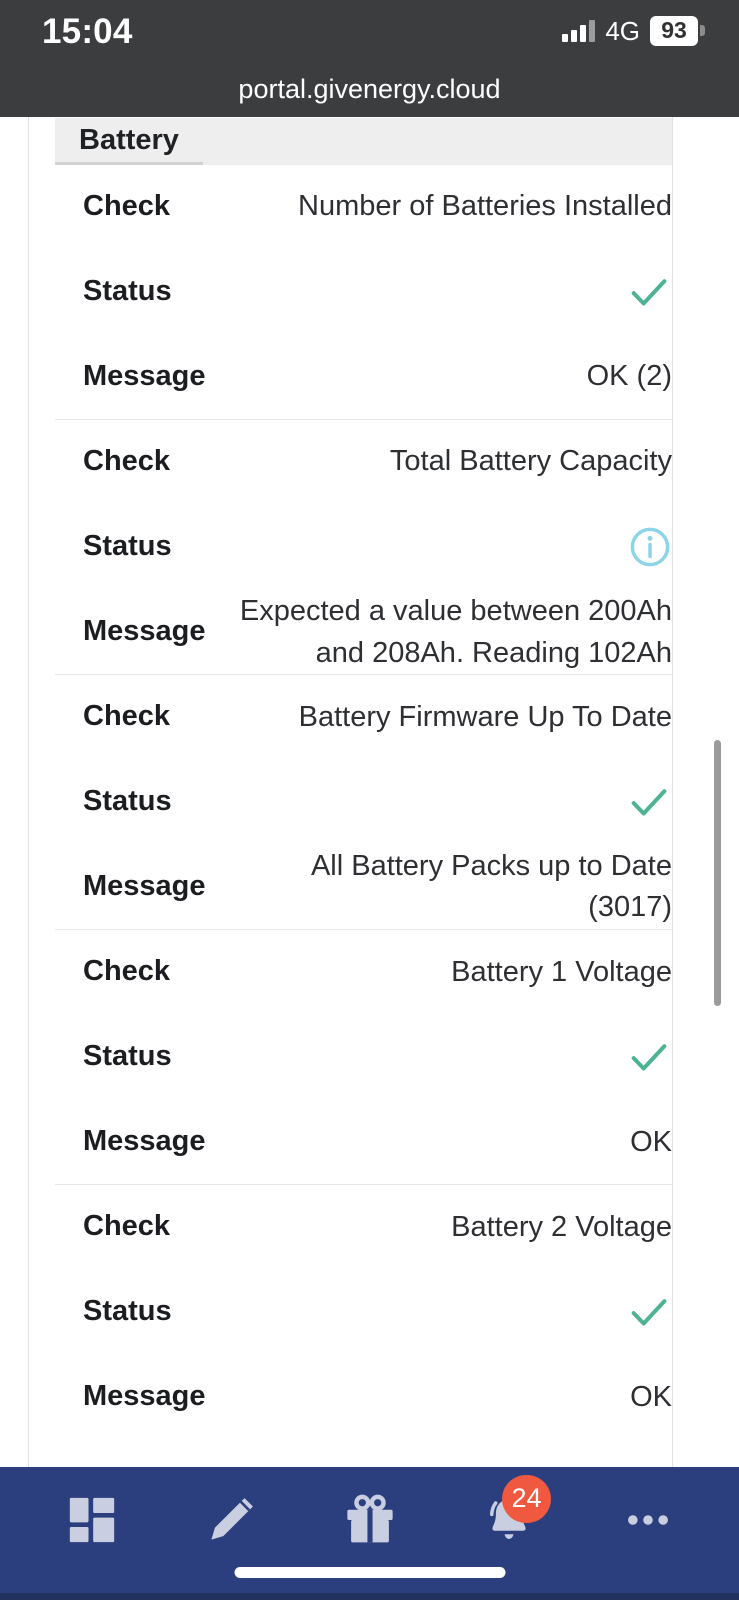 Image resolution: width=739 pixels, height=1600 pixels. What do you see at coordinates (561, 971) in the screenshot?
I see `check-value: Battery 1 Voltage` at bounding box center [561, 971].